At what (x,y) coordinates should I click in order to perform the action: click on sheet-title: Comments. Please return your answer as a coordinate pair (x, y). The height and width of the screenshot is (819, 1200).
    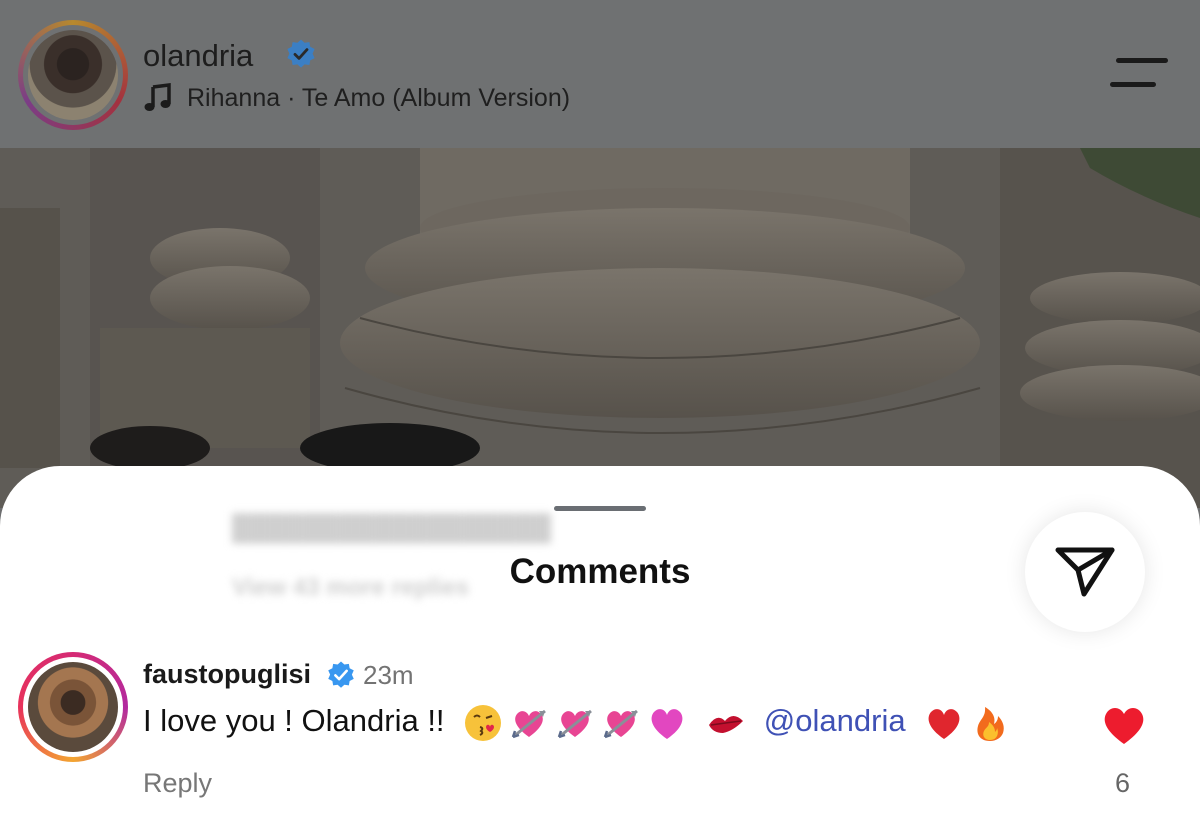
    Looking at the image, I should click on (600, 571).